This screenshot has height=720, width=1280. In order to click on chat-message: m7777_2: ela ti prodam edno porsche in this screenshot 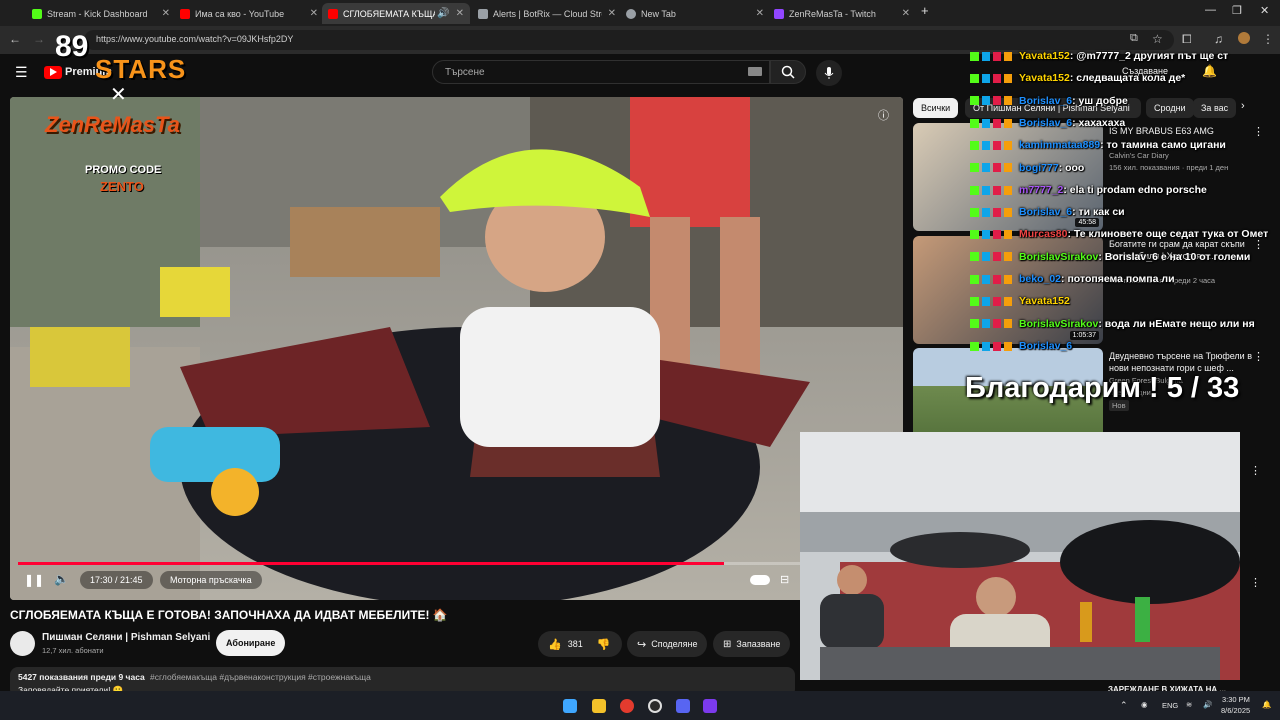, I will do `click(1088, 190)`.